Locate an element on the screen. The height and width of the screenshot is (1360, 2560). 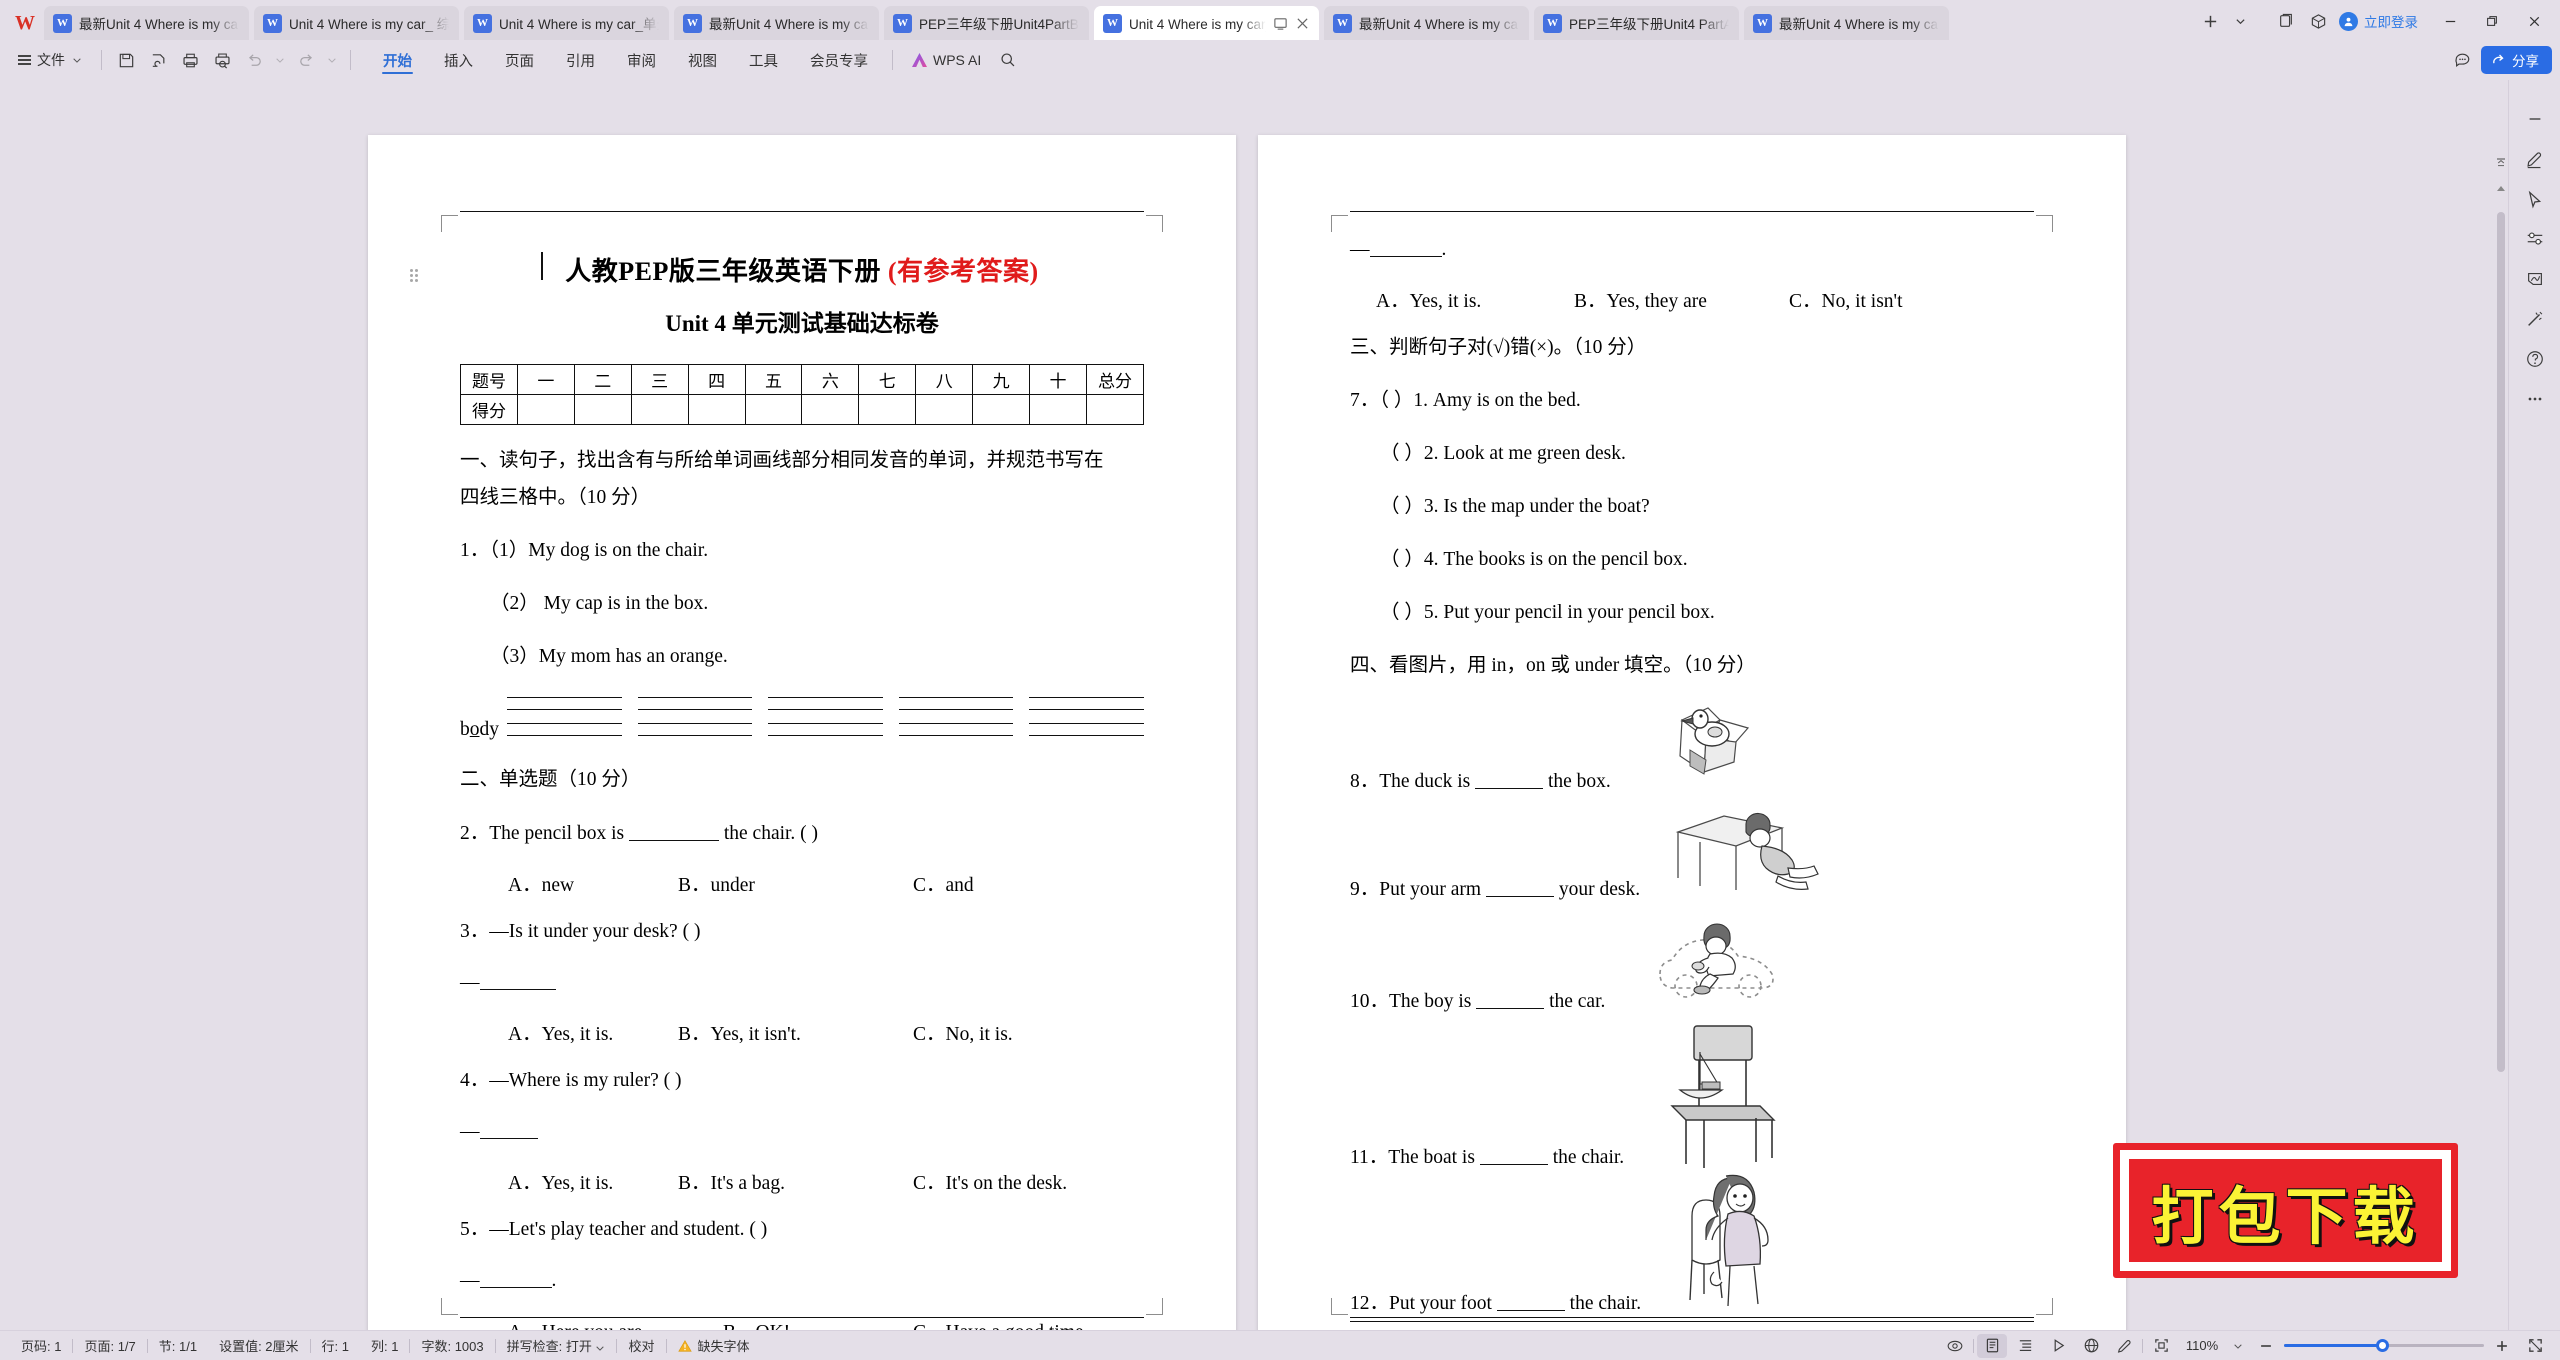
document-tab: W PEP三年级下册Unit4PartB双减分层 is located at coordinates (986, 23).